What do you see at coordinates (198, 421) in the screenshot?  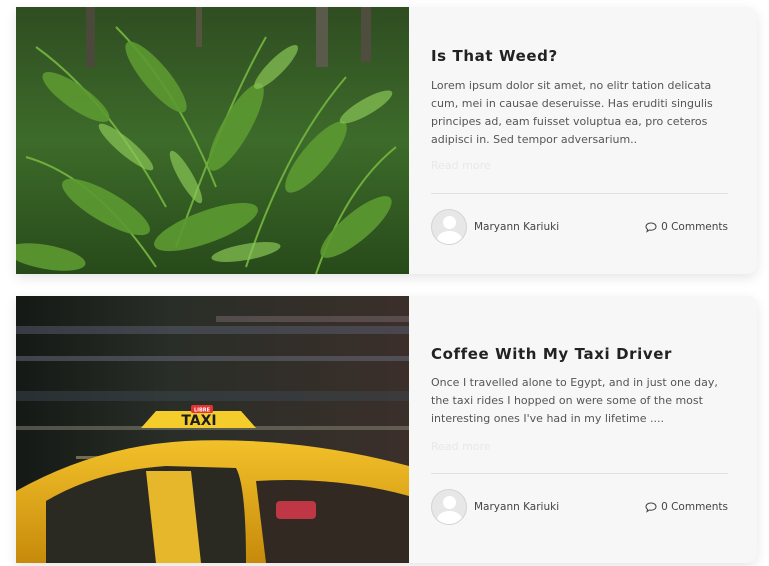 I see `taxi-sign-text: TAXI` at bounding box center [198, 421].